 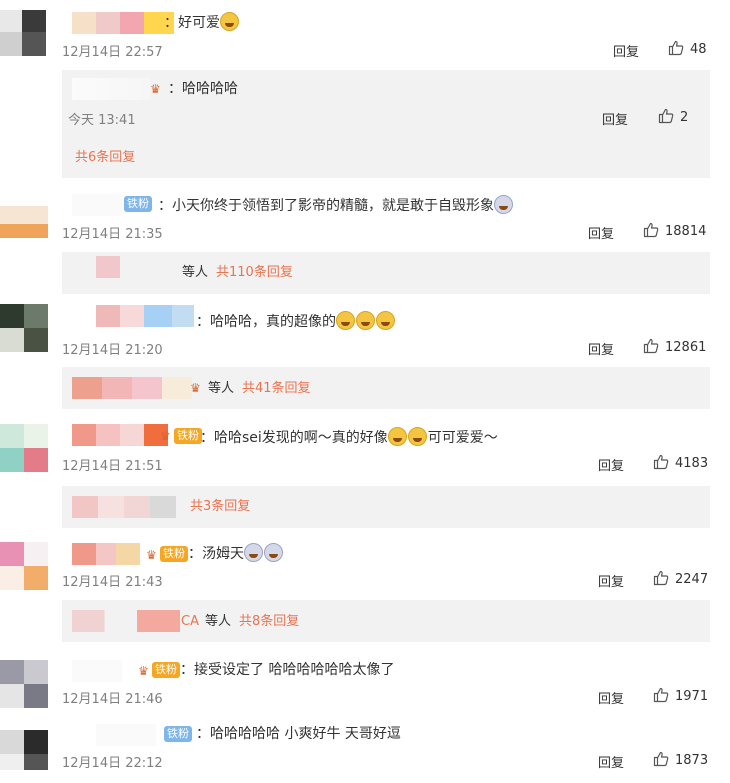 I want to click on like-button: 18814, so click(x=674, y=230).